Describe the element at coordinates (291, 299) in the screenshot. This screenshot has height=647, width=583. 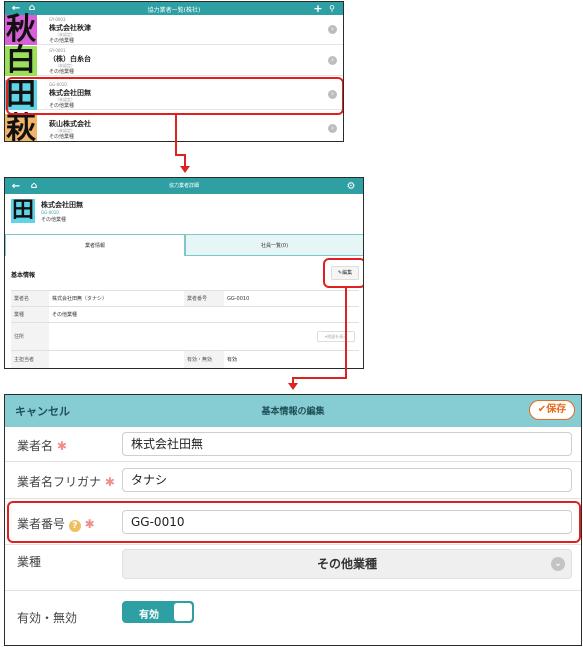
I see `number-value: GG-0010` at that location.